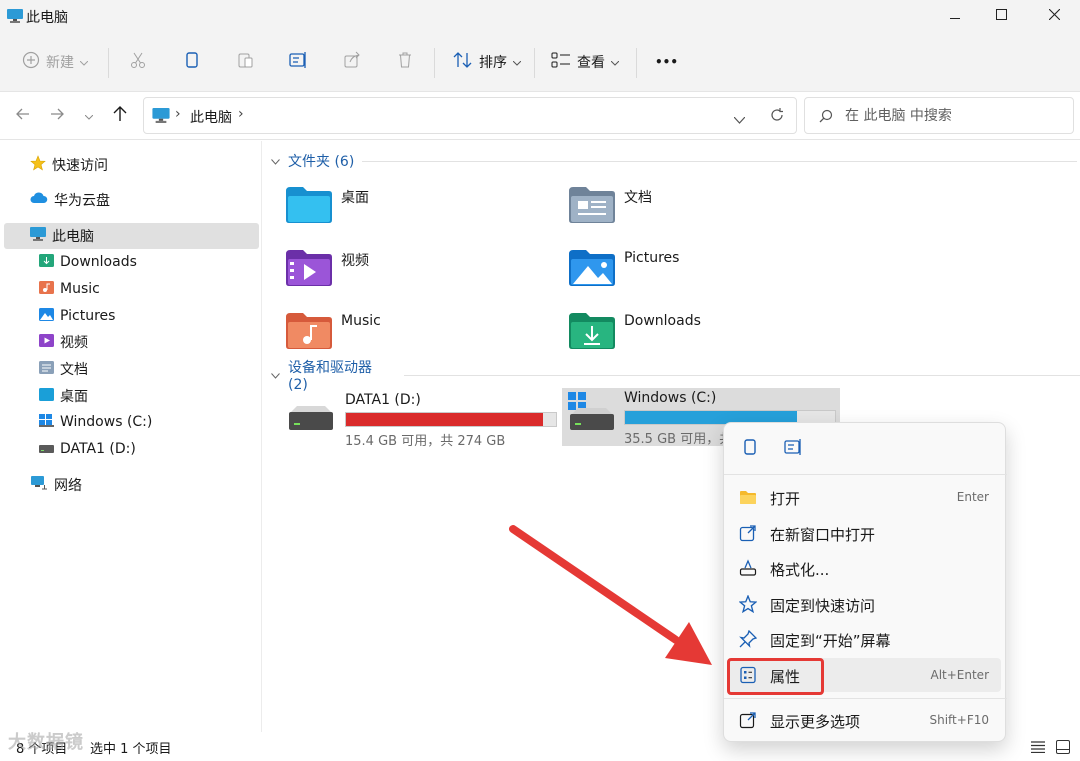 The width and height of the screenshot is (1080, 761). What do you see at coordinates (561, 62) in the screenshot?
I see `view-list-icon` at bounding box center [561, 62].